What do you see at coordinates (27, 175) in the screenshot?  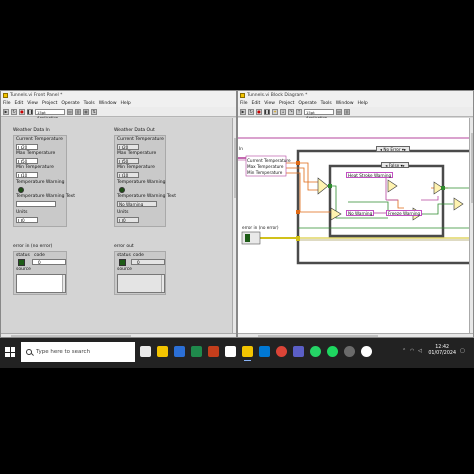 I see `wi-min-temp-input: 10` at bounding box center [27, 175].